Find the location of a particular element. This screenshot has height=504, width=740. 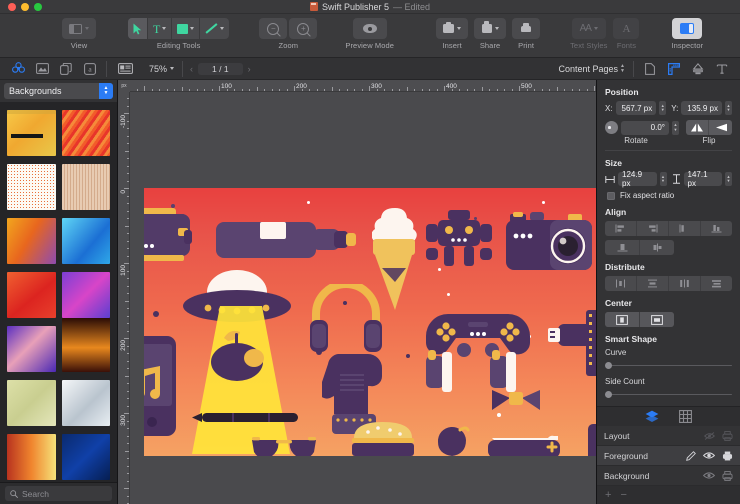

text-styles-button: AA is located at coordinates (588, 28).